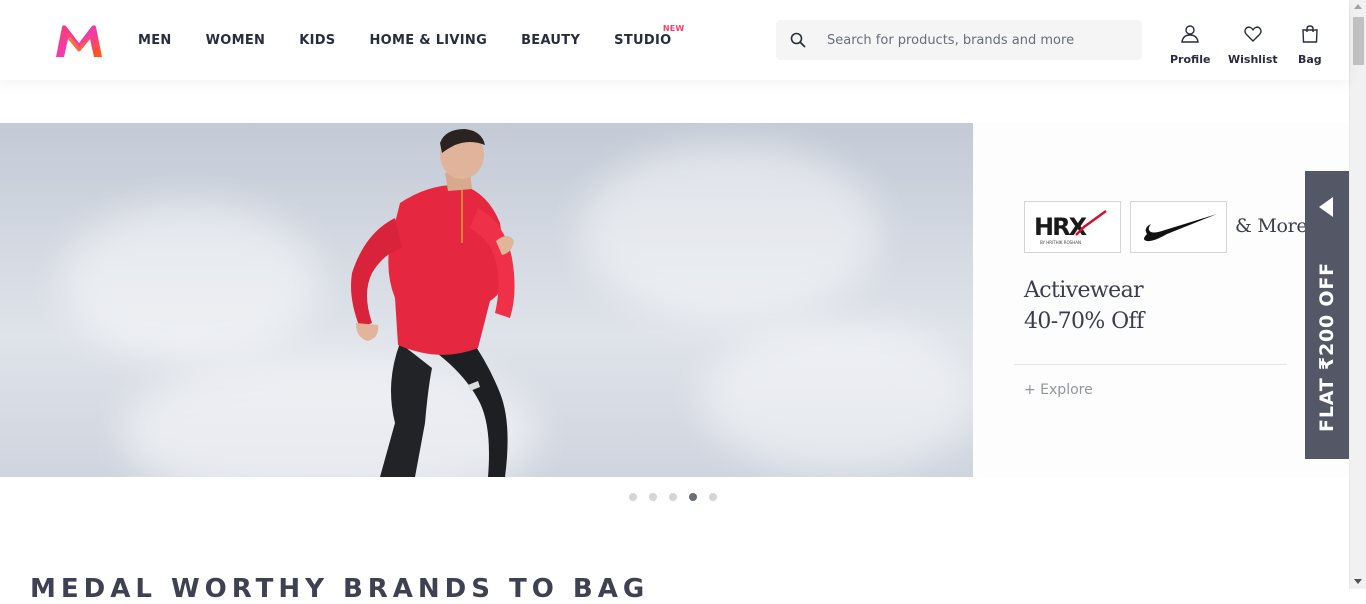 This screenshot has width=1366, height=604. I want to click on flat-offer-tab: FLAT ₹200 OFF, so click(1327, 315).